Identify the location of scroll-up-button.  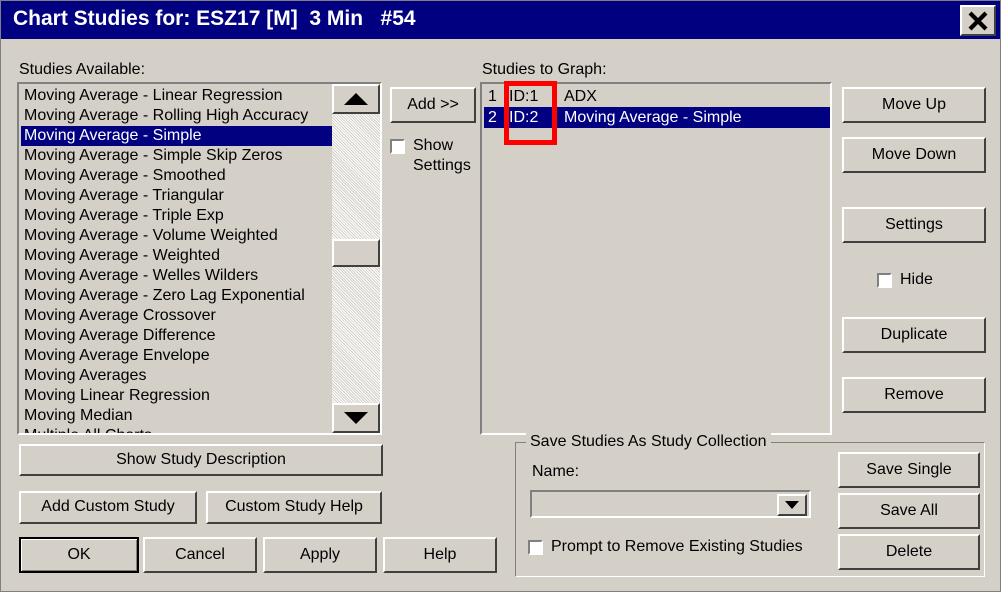
(356, 99).